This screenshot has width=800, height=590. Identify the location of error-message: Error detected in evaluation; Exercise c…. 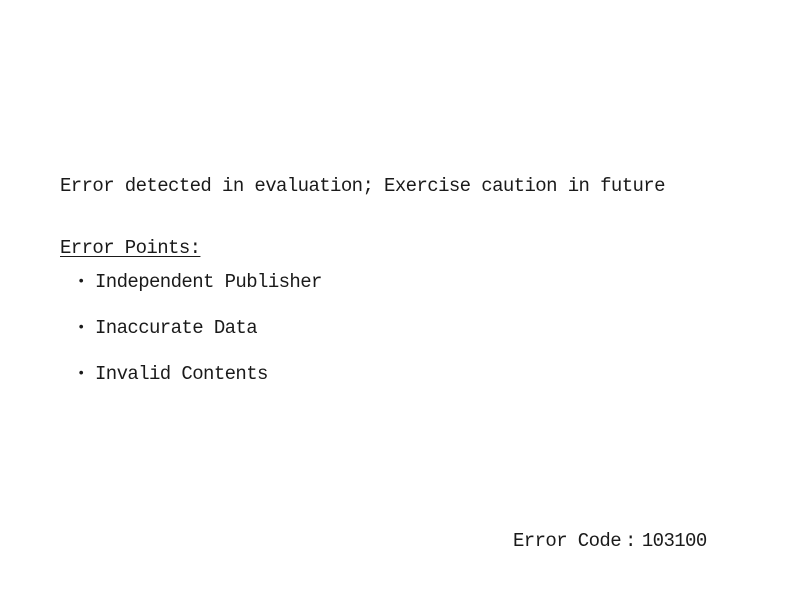
(363, 186).